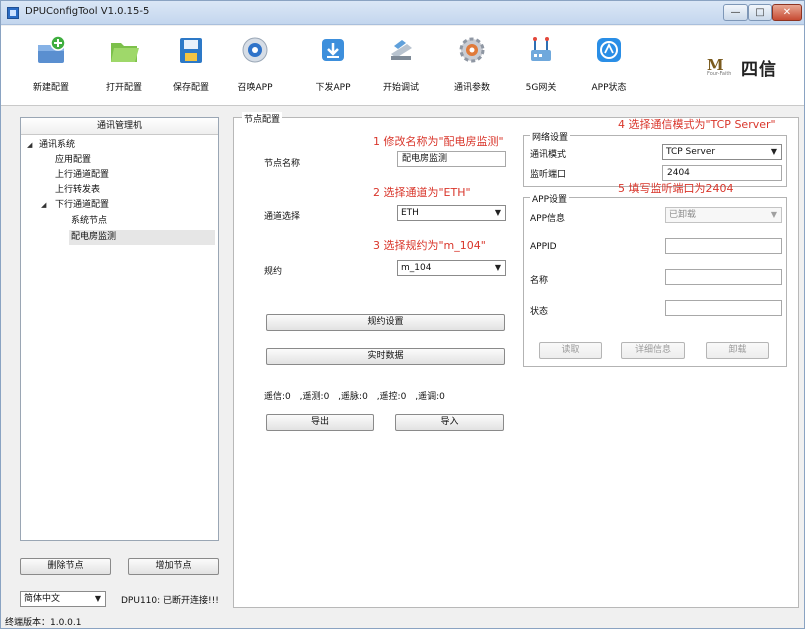  I want to click on maximize-button: □, so click(760, 12).